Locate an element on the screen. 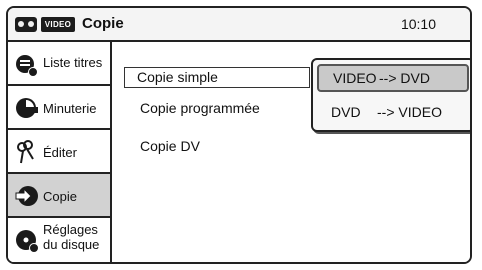 Image resolution: width=482 pixels, height=270 pixels. menu-item-copie-dv: Copie DV is located at coordinates (170, 146).